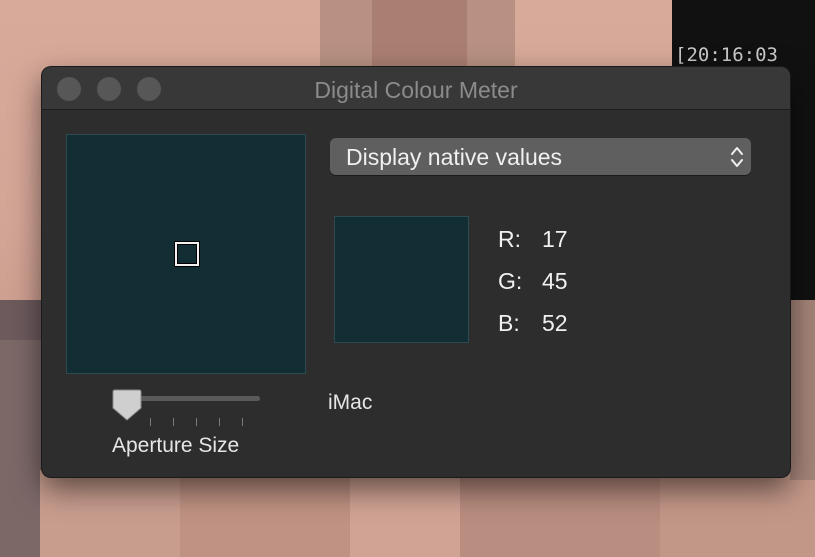 The height and width of the screenshot is (557, 815). What do you see at coordinates (509, 323) in the screenshot?
I see `blue-label: B:` at bounding box center [509, 323].